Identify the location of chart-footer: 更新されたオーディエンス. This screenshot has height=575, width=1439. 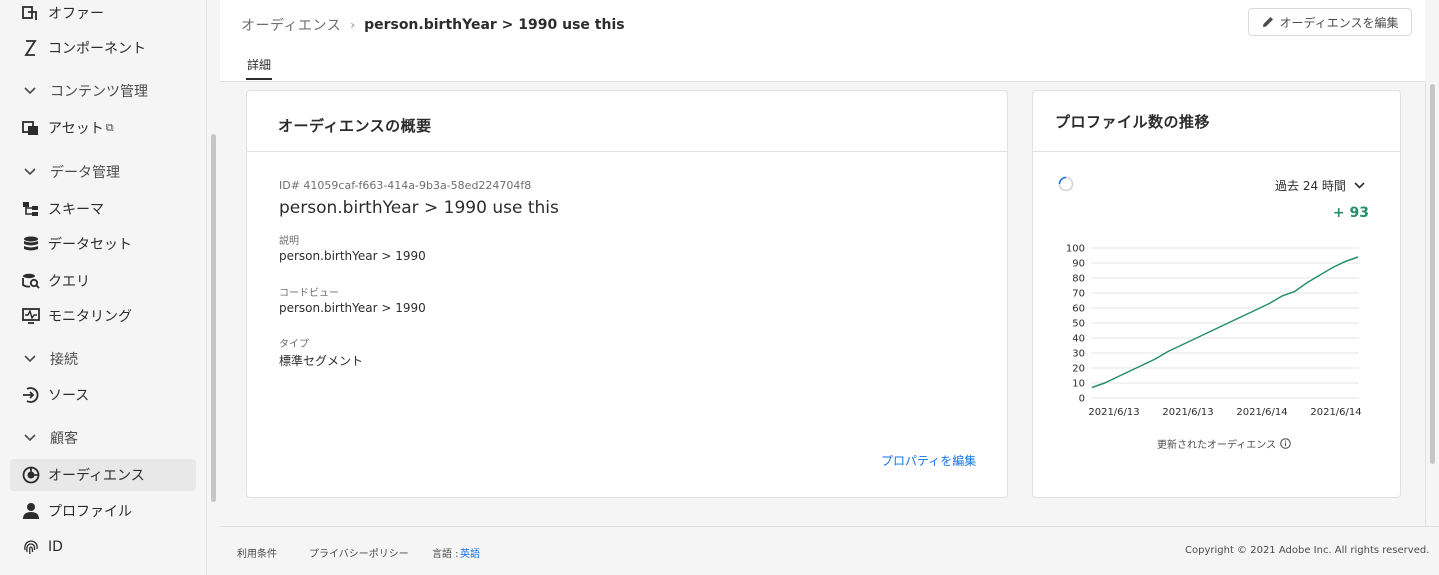
(1224, 443).